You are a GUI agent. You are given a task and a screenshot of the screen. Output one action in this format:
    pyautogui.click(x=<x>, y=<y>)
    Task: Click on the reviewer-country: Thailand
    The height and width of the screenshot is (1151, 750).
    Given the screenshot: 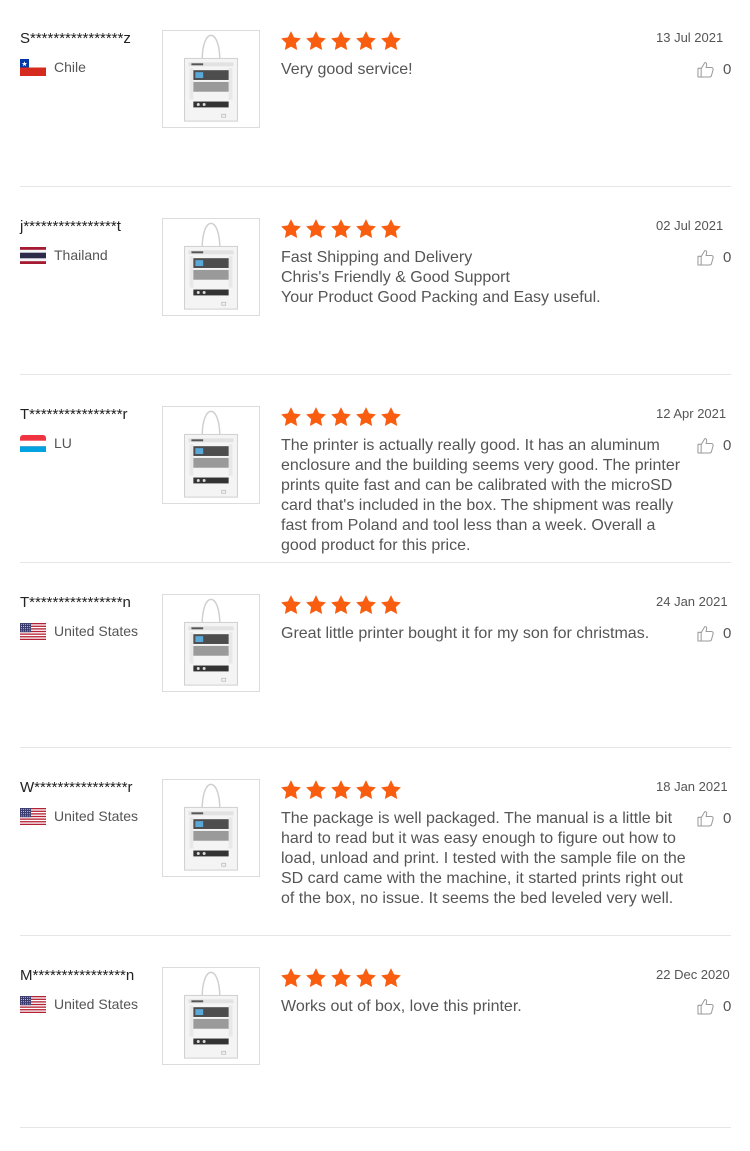 What is the action you would take?
    pyautogui.click(x=64, y=255)
    